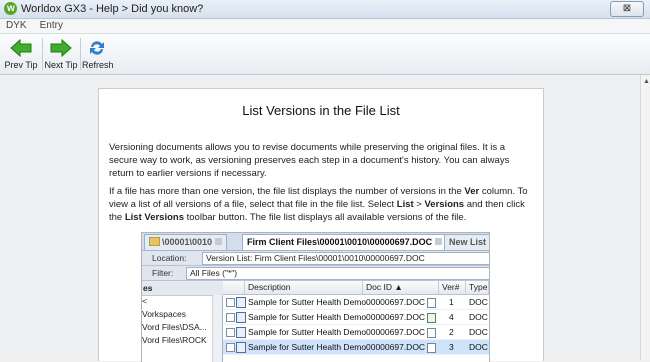 This screenshot has width=650, height=362. Describe the element at coordinates (154, 241) in the screenshot. I see `folder-icon` at that location.